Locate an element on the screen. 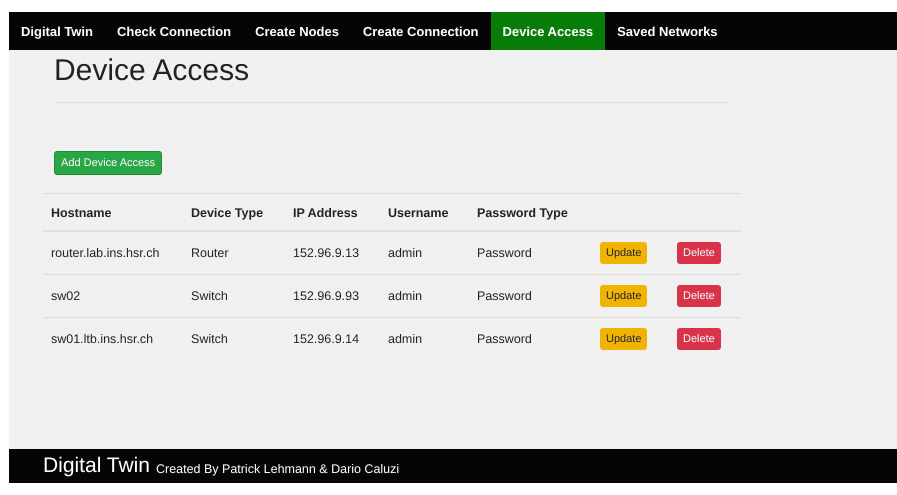 The height and width of the screenshot is (495, 897). column-header: Password Type is located at coordinates (530, 212).